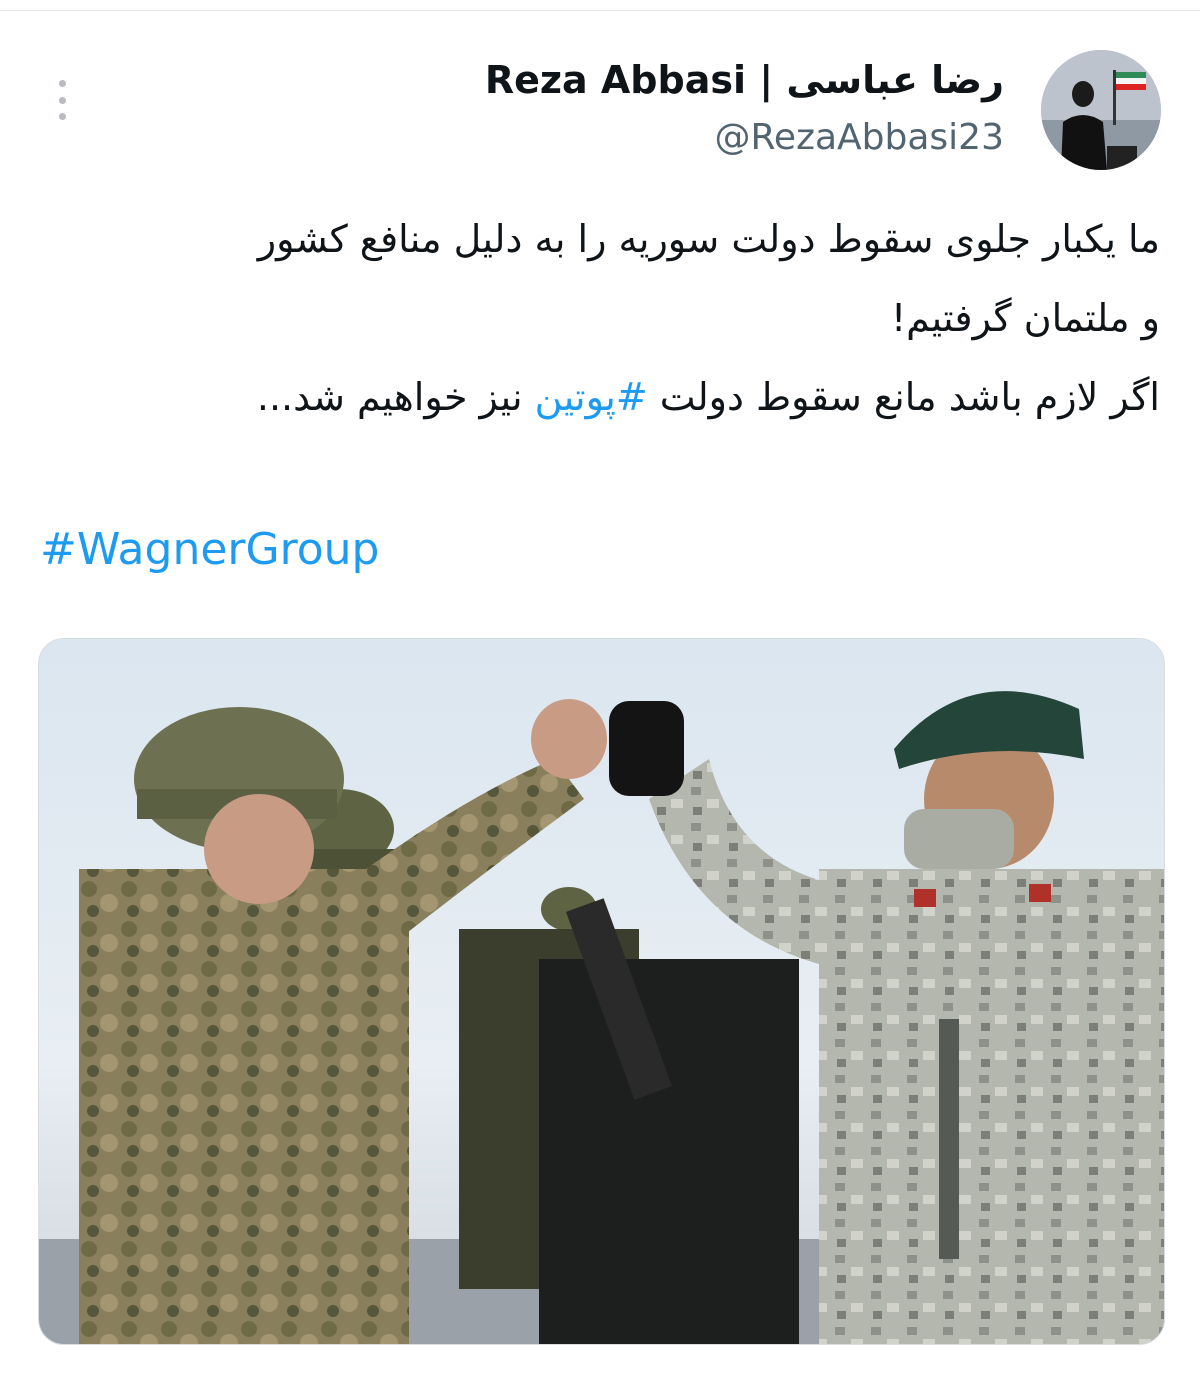 The height and width of the screenshot is (1378, 1200). What do you see at coordinates (62, 83) in the screenshot?
I see `vertical-ellipsis-icon` at bounding box center [62, 83].